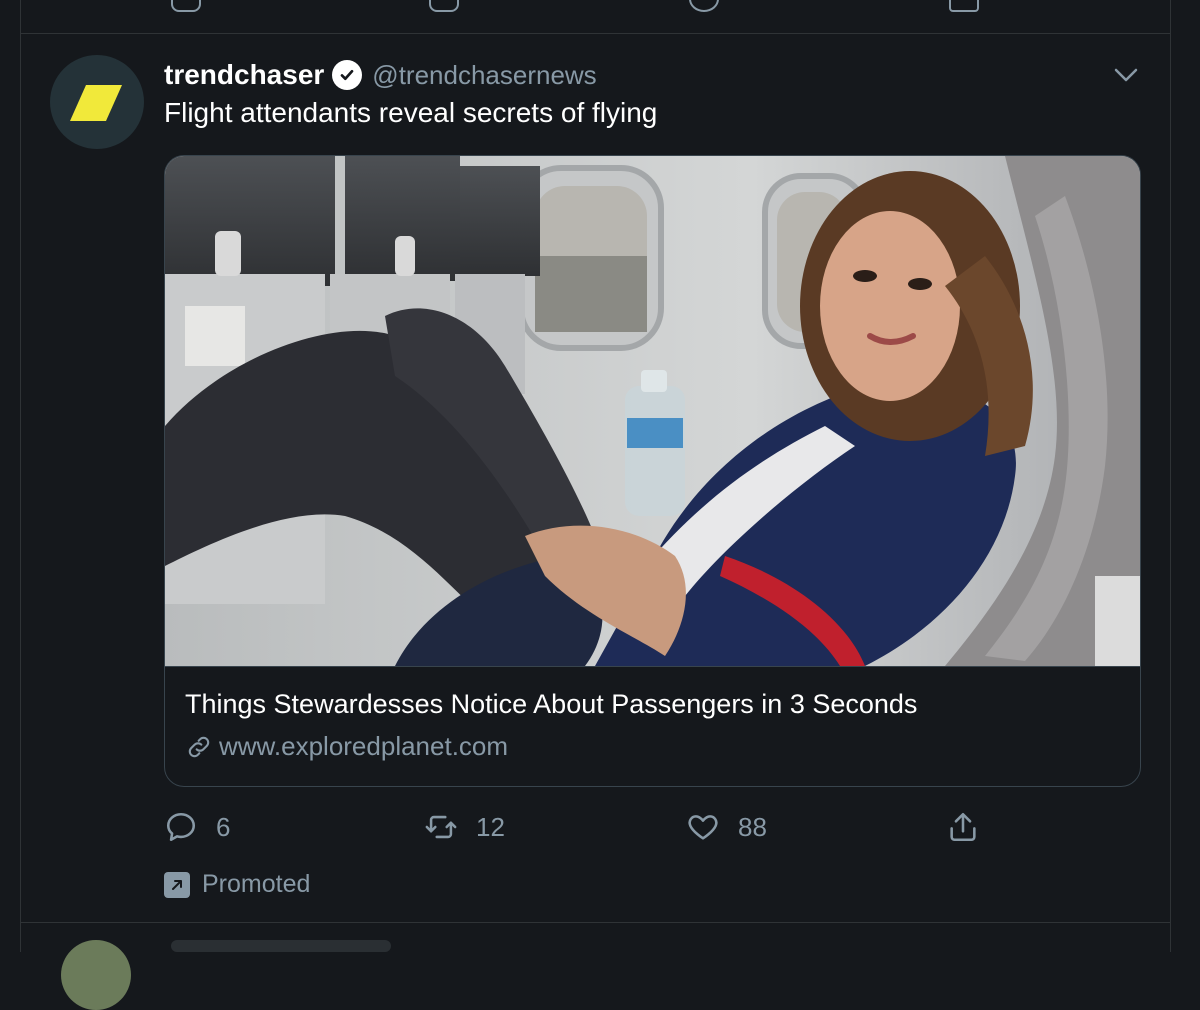 The height and width of the screenshot is (1010, 1200). I want to click on heart-icon, so click(703, 827).